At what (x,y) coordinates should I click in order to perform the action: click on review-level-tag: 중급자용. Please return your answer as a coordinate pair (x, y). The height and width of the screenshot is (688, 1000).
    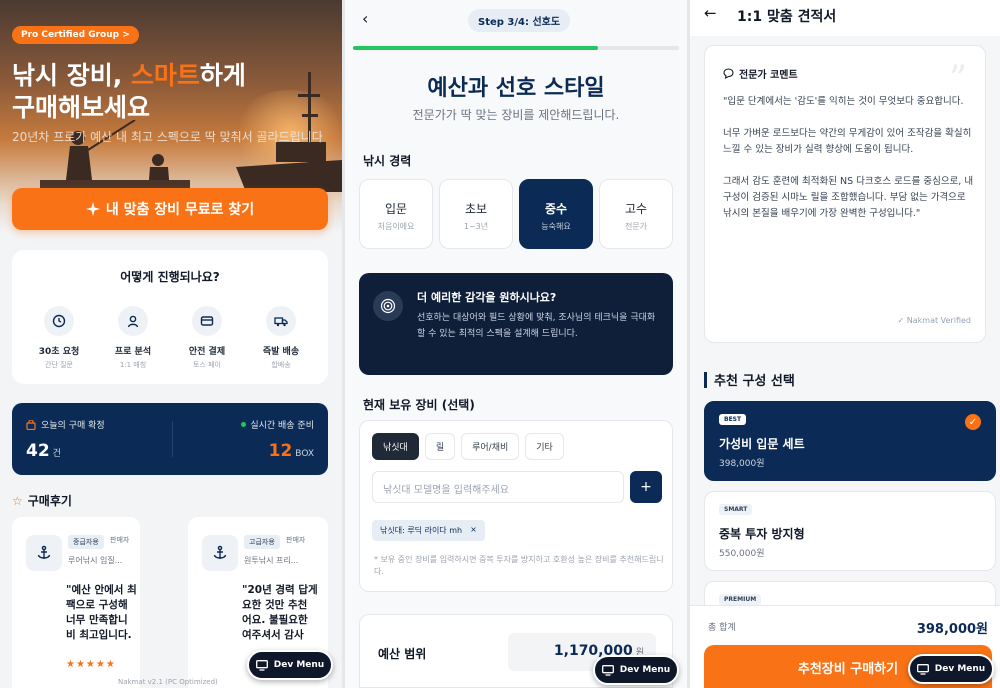
    Looking at the image, I should click on (86, 542).